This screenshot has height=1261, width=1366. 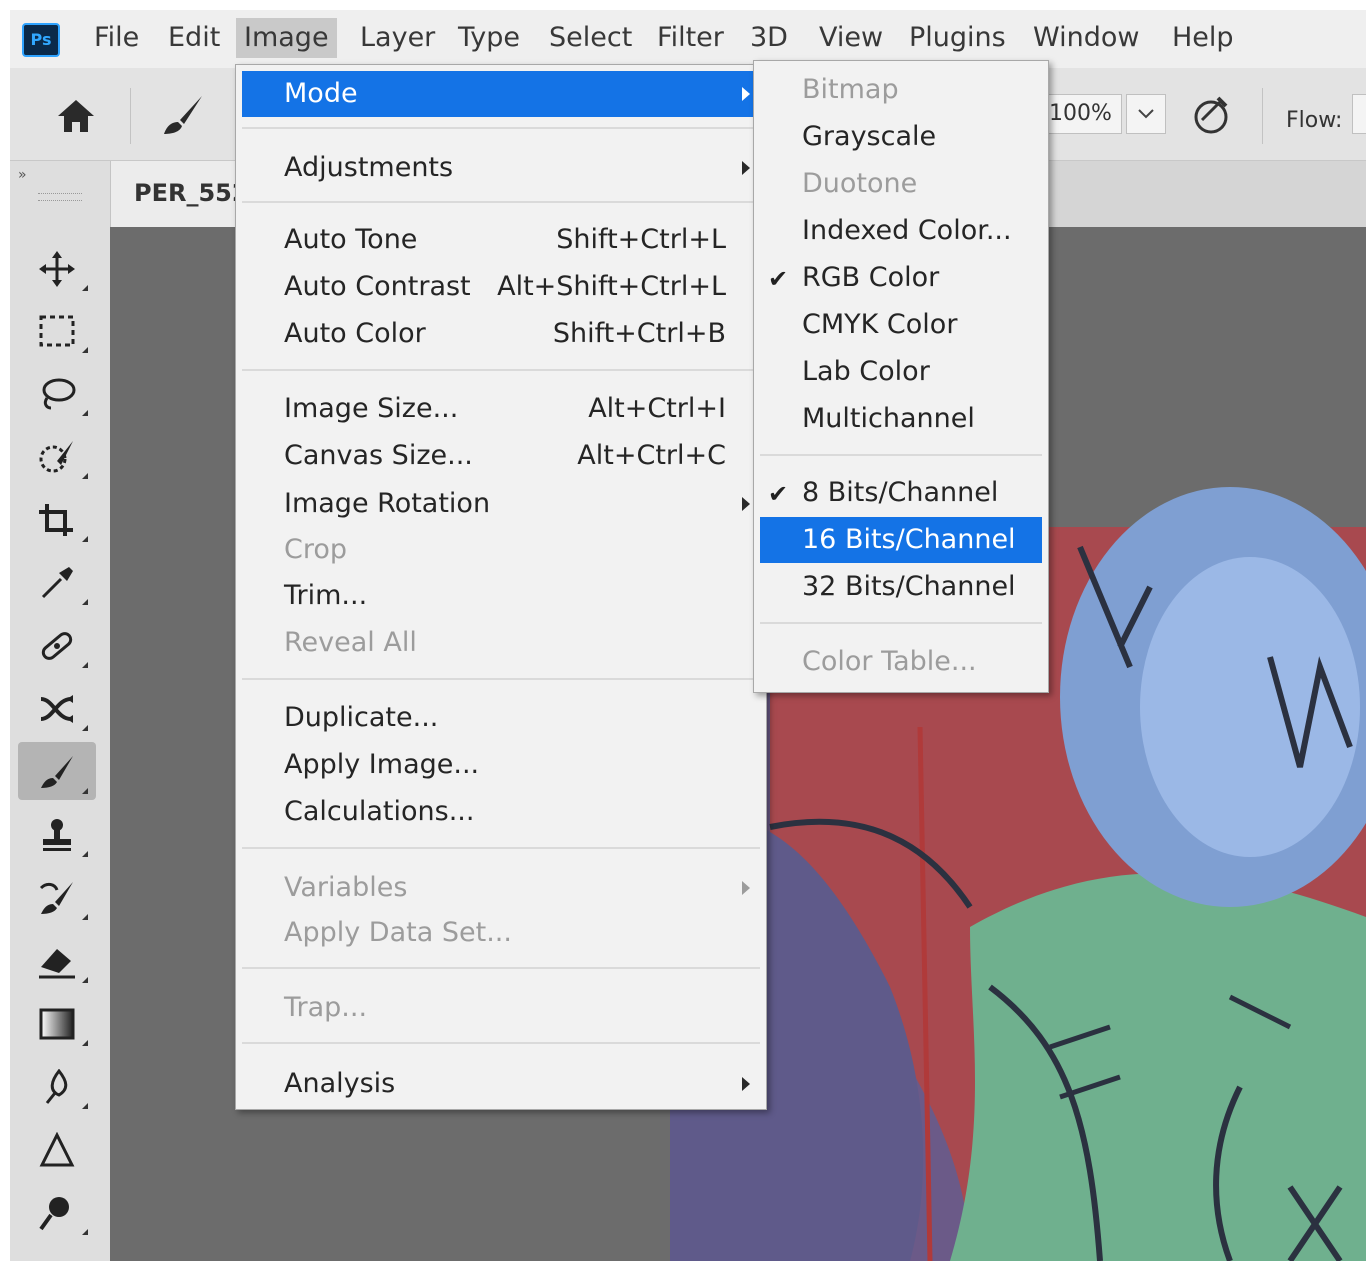 I want to click on tools-panel: », so click(x=60, y=711).